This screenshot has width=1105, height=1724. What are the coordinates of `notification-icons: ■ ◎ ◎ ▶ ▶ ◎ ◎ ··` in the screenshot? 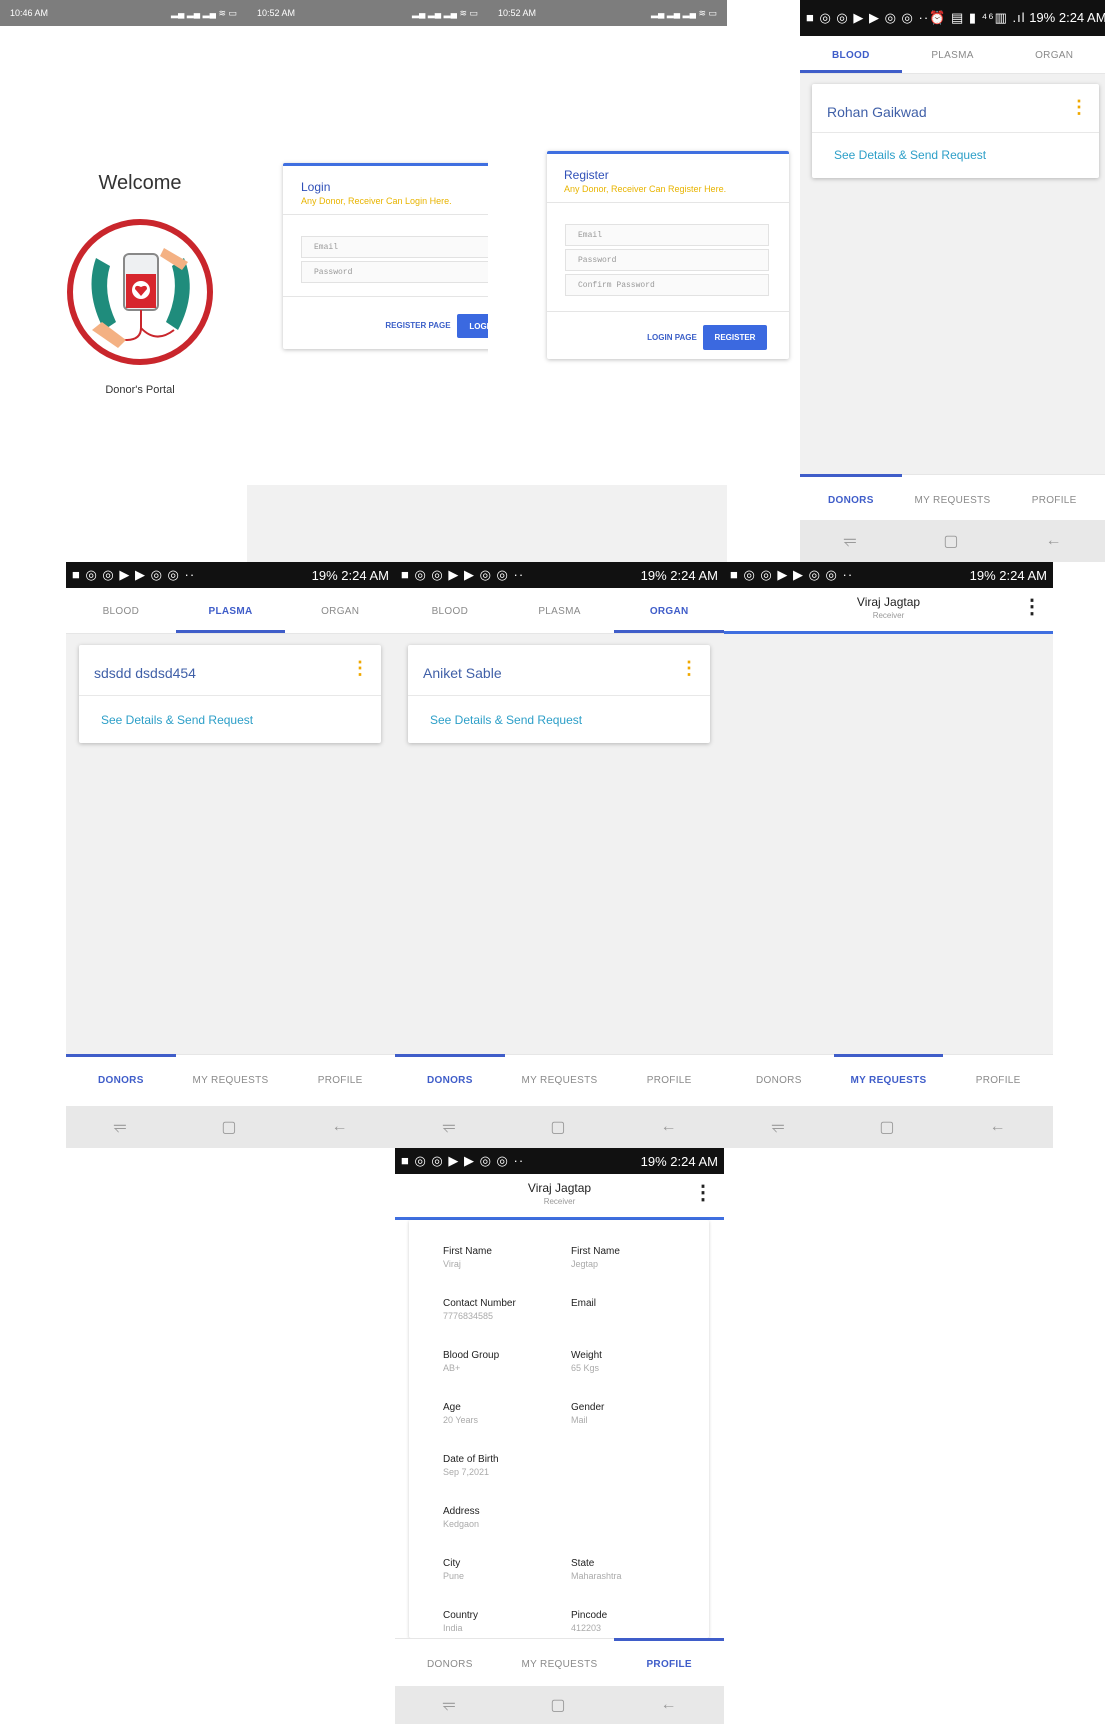 It's located at (134, 574).